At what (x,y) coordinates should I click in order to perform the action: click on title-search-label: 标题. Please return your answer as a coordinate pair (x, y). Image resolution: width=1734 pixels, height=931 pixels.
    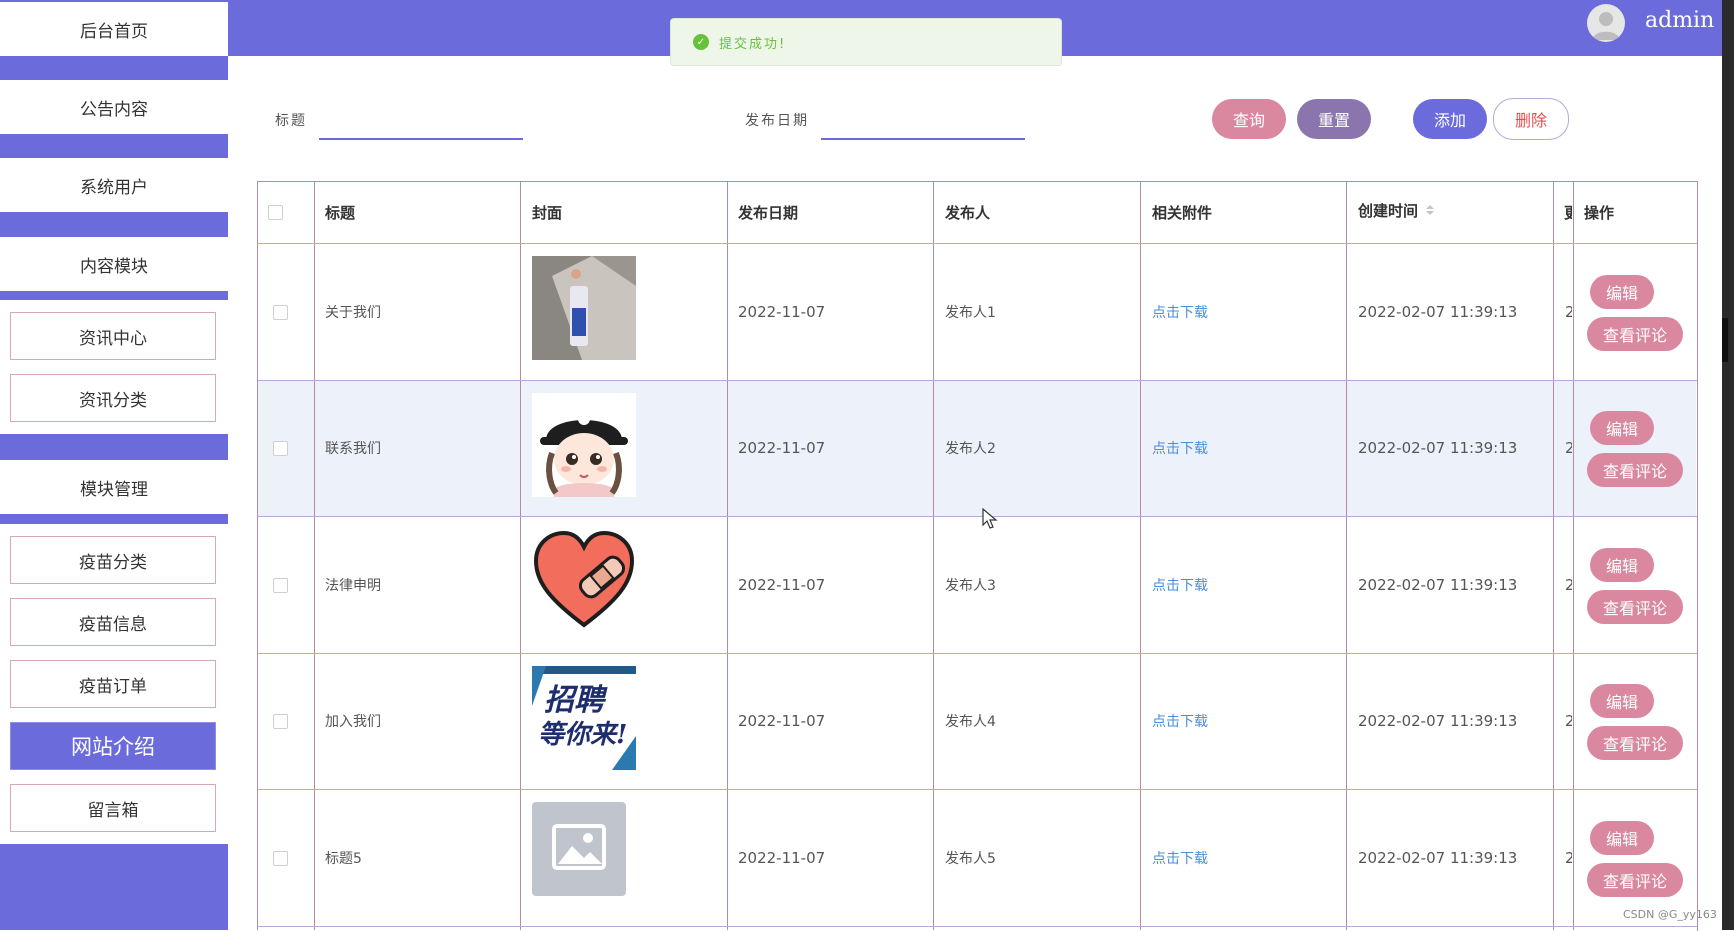
    Looking at the image, I should click on (291, 121).